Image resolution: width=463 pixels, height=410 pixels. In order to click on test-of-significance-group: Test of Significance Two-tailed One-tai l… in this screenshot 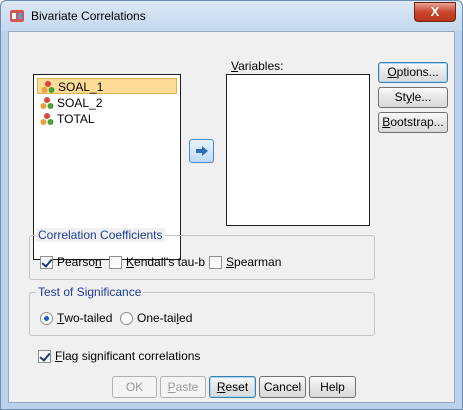, I will do `click(202, 310)`.